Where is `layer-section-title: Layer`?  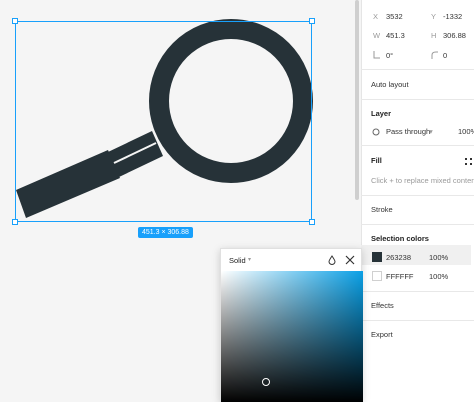
layer-section-title: Layer is located at coordinates (381, 113).